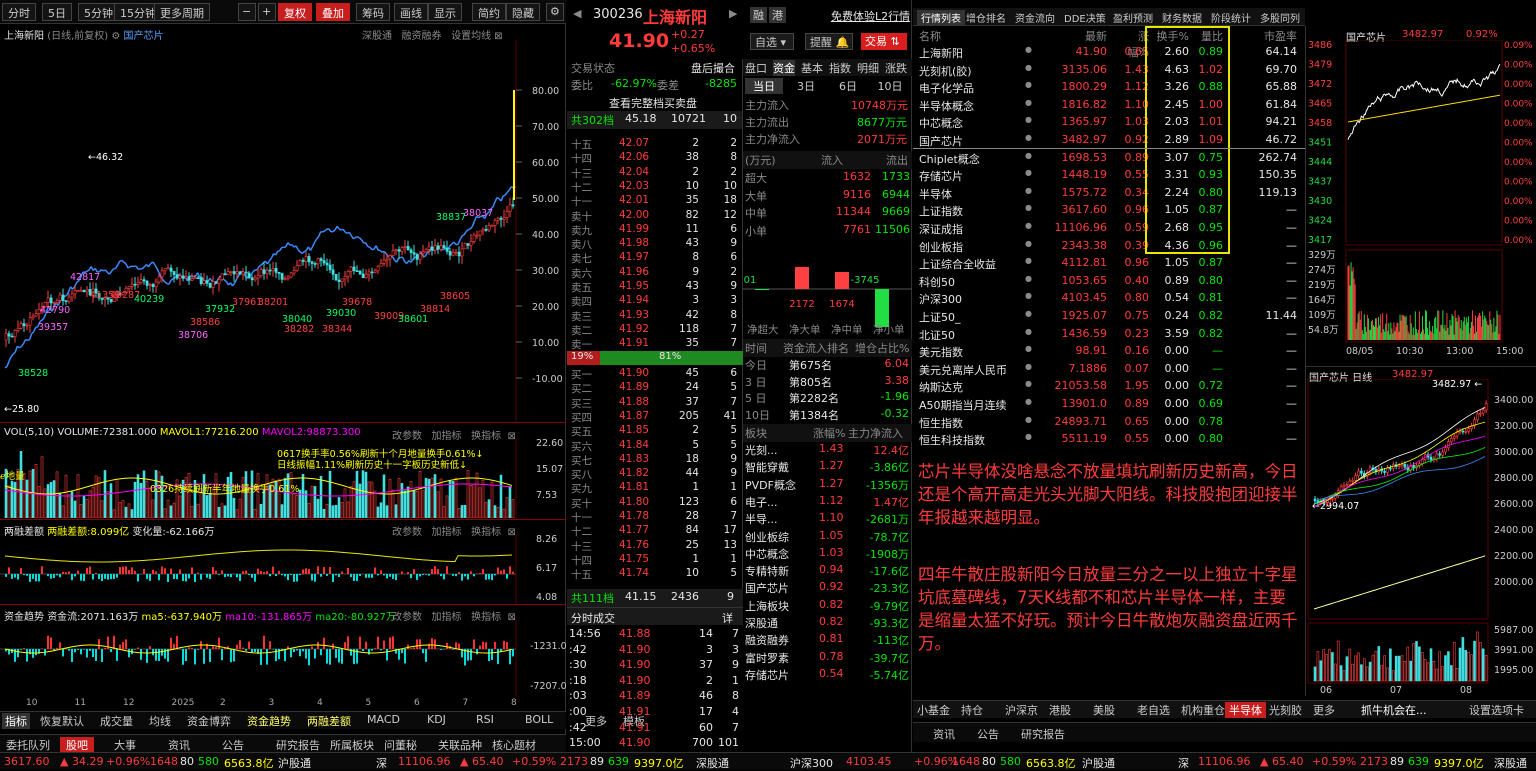 The image size is (1536, 771). Describe the element at coordinates (98, 12) in the screenshot. I see `tab-5min: 5分钟` at that location.